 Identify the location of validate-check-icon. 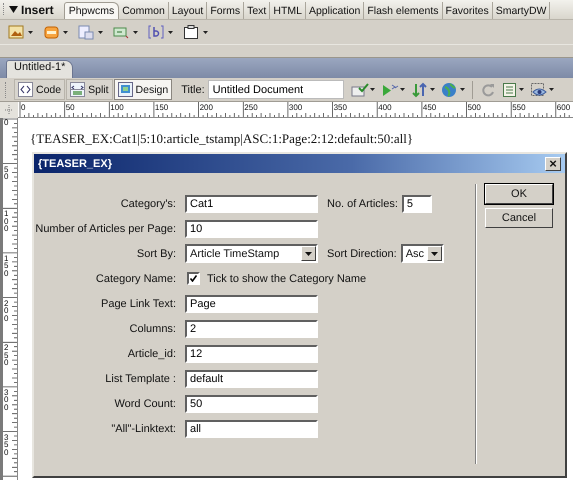
(359, 90).